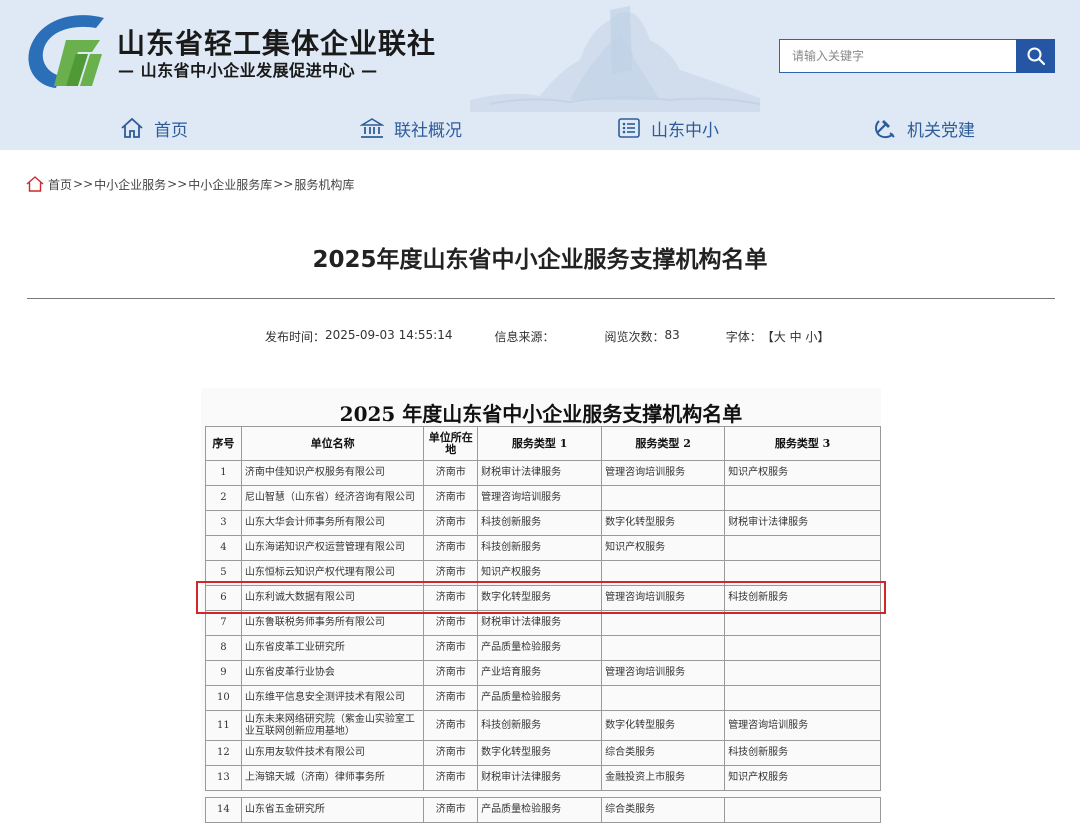 Image resolution: width=1080 pixels, height=823 pixels. Describe the element at coordinates (223, 673) in the screenshot. I see `cell-index: 9` at that location.